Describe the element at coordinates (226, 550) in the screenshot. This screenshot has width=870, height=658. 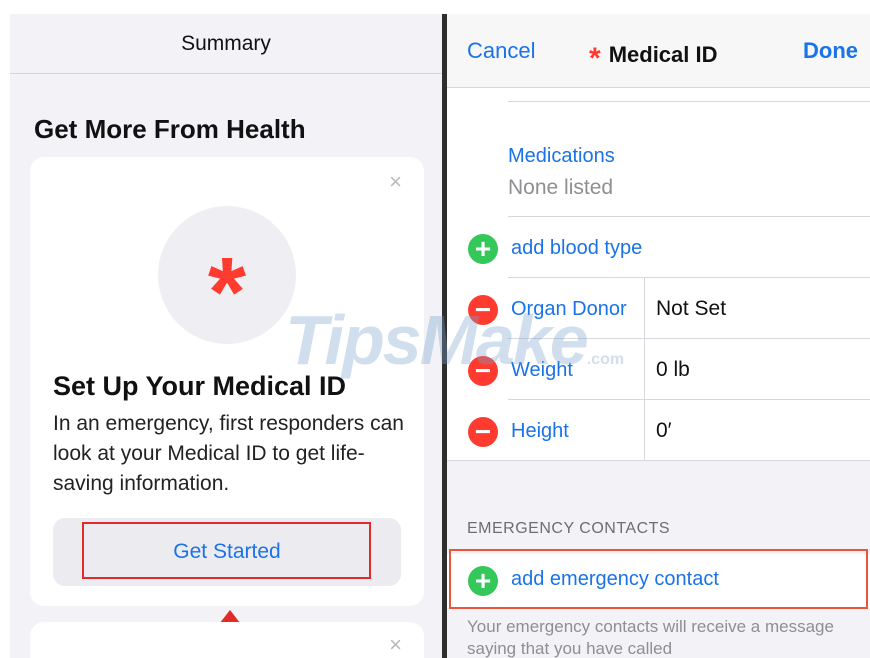
I see `highlight-box-get-started` at that location.